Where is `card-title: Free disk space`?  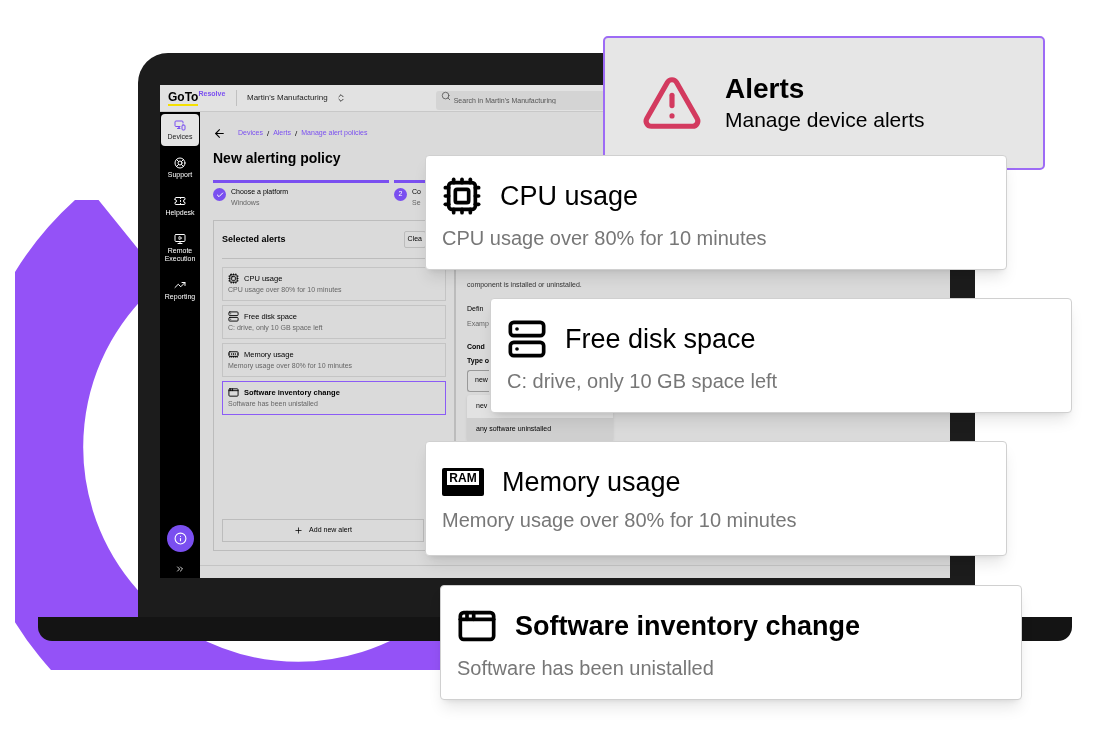 card-title: Free disk space is located at coordinates (660, 338).